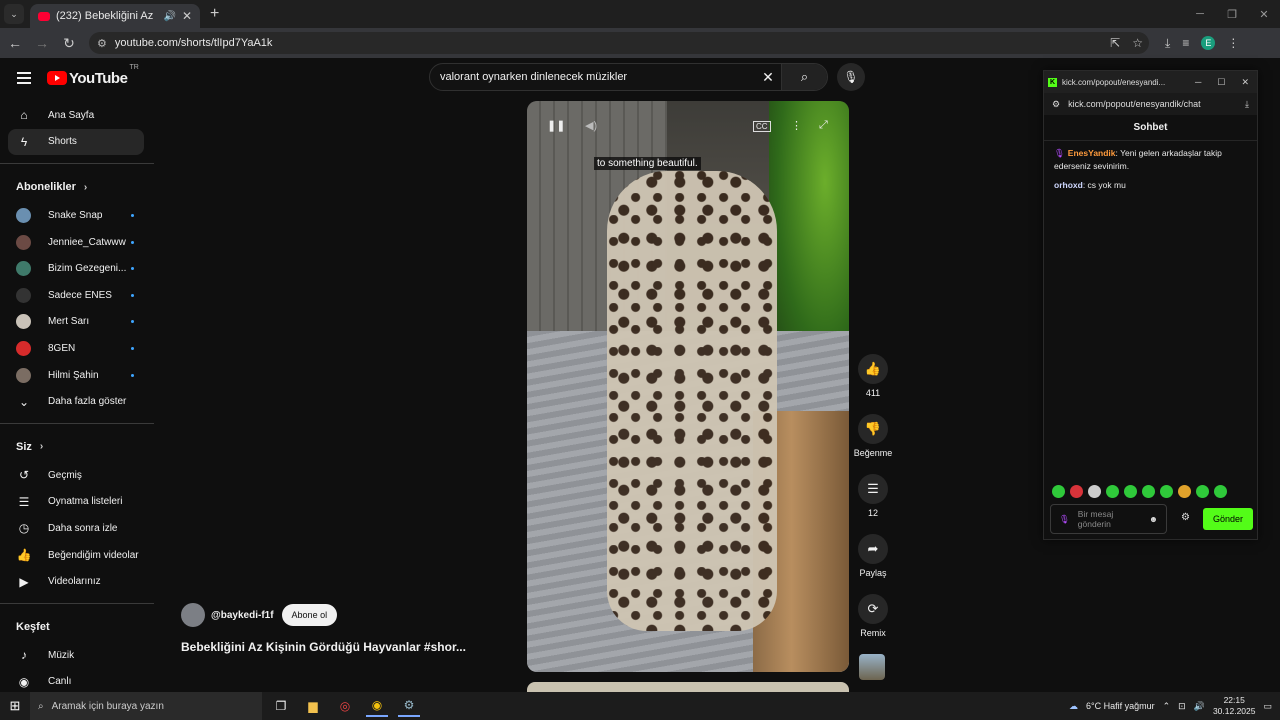 The height and width of the screenshot is (720, 1280). Describe the element at coordinates (76, 242) in the screenshot. I see `subscription-item: Jenniee_Catwww` at that location.